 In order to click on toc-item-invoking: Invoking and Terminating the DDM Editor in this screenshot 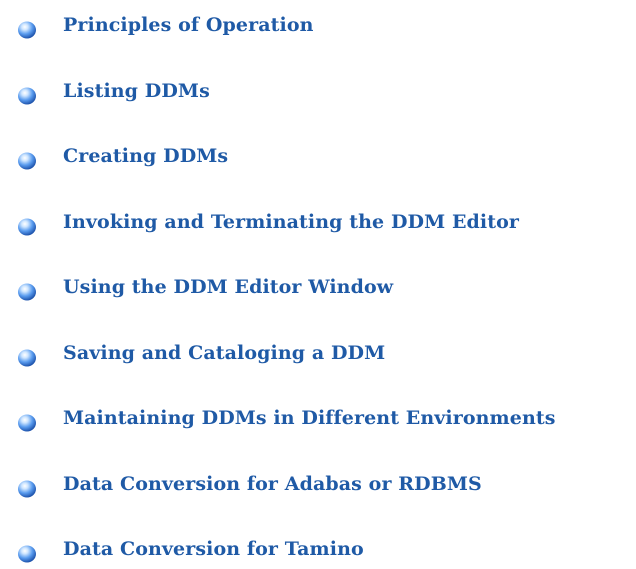, I will do `click(286, 222)`.